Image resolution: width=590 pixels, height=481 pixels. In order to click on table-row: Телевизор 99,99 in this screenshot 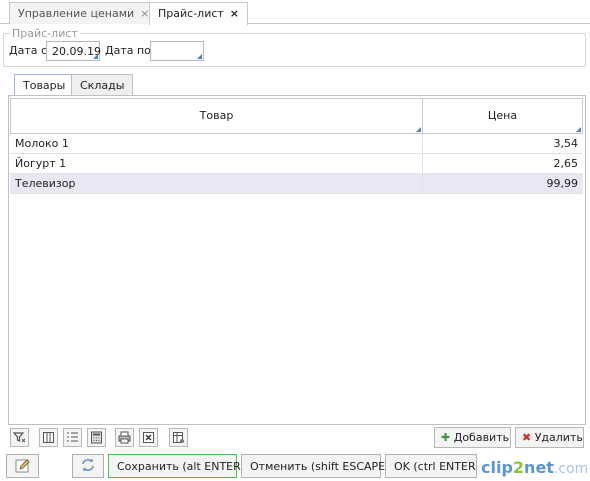, I will do `click(296, 184)`.